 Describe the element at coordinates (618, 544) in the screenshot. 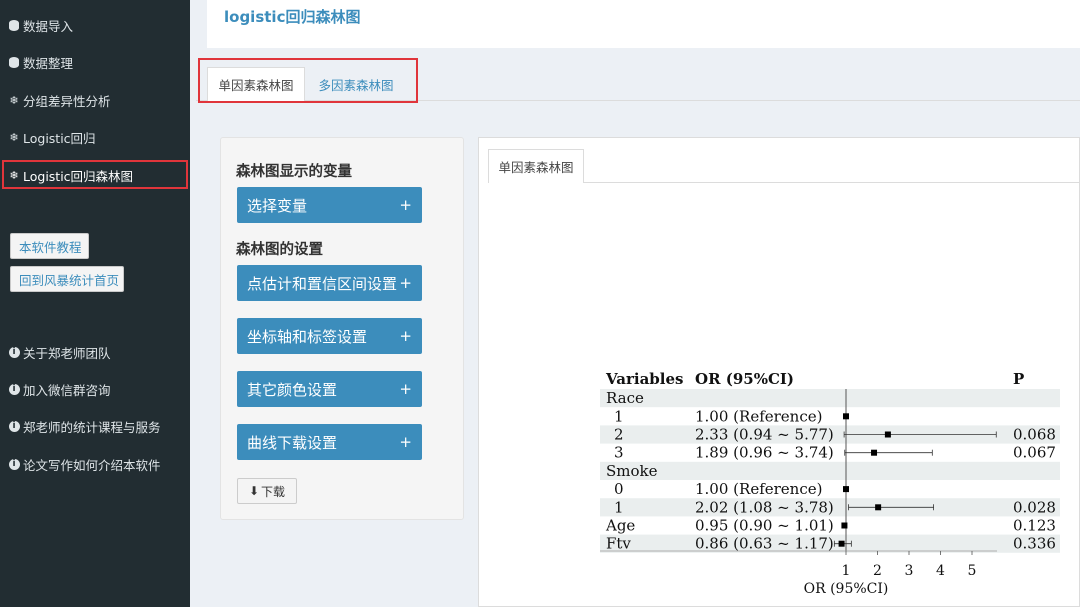

I see `variable-label: Ftv` at that location.